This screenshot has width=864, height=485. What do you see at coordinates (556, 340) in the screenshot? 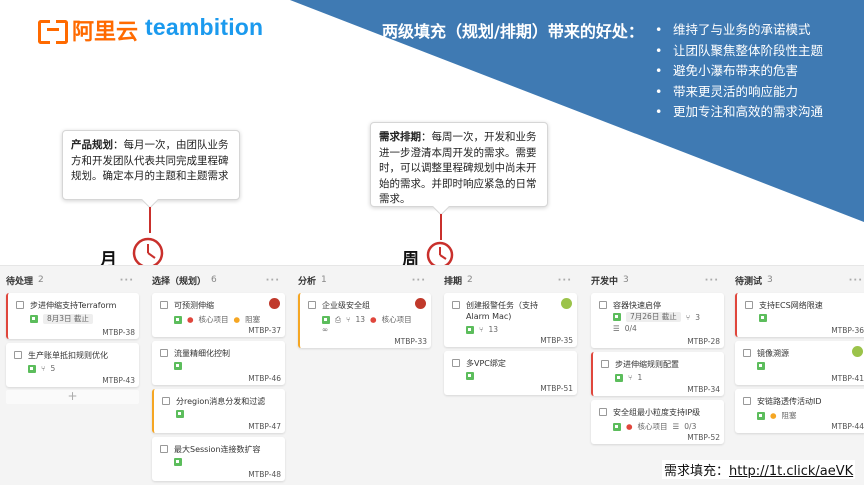
I see `task-id: MTBP-35` at bounding box center [556, 340].